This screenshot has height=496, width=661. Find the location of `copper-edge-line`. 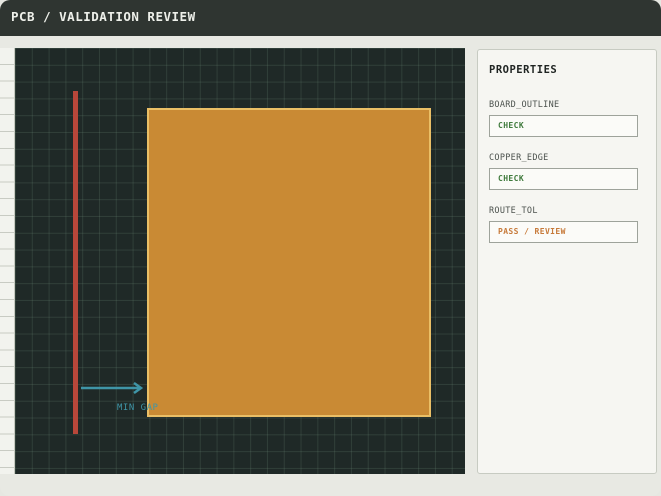

copper-edge-line is located at coordinates (75, 262).